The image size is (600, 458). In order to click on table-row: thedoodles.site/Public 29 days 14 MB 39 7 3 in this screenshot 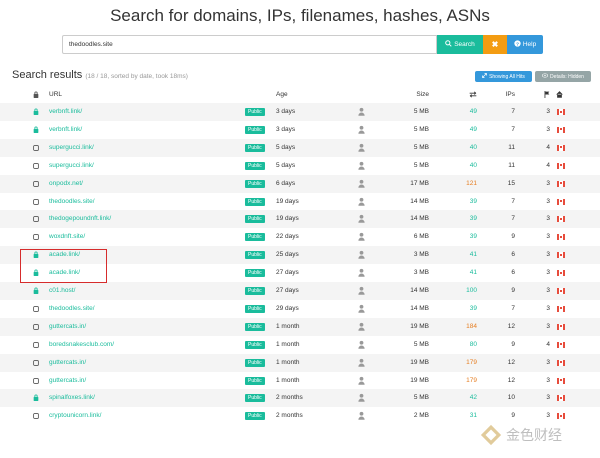, I will do `click(300, 309)`.